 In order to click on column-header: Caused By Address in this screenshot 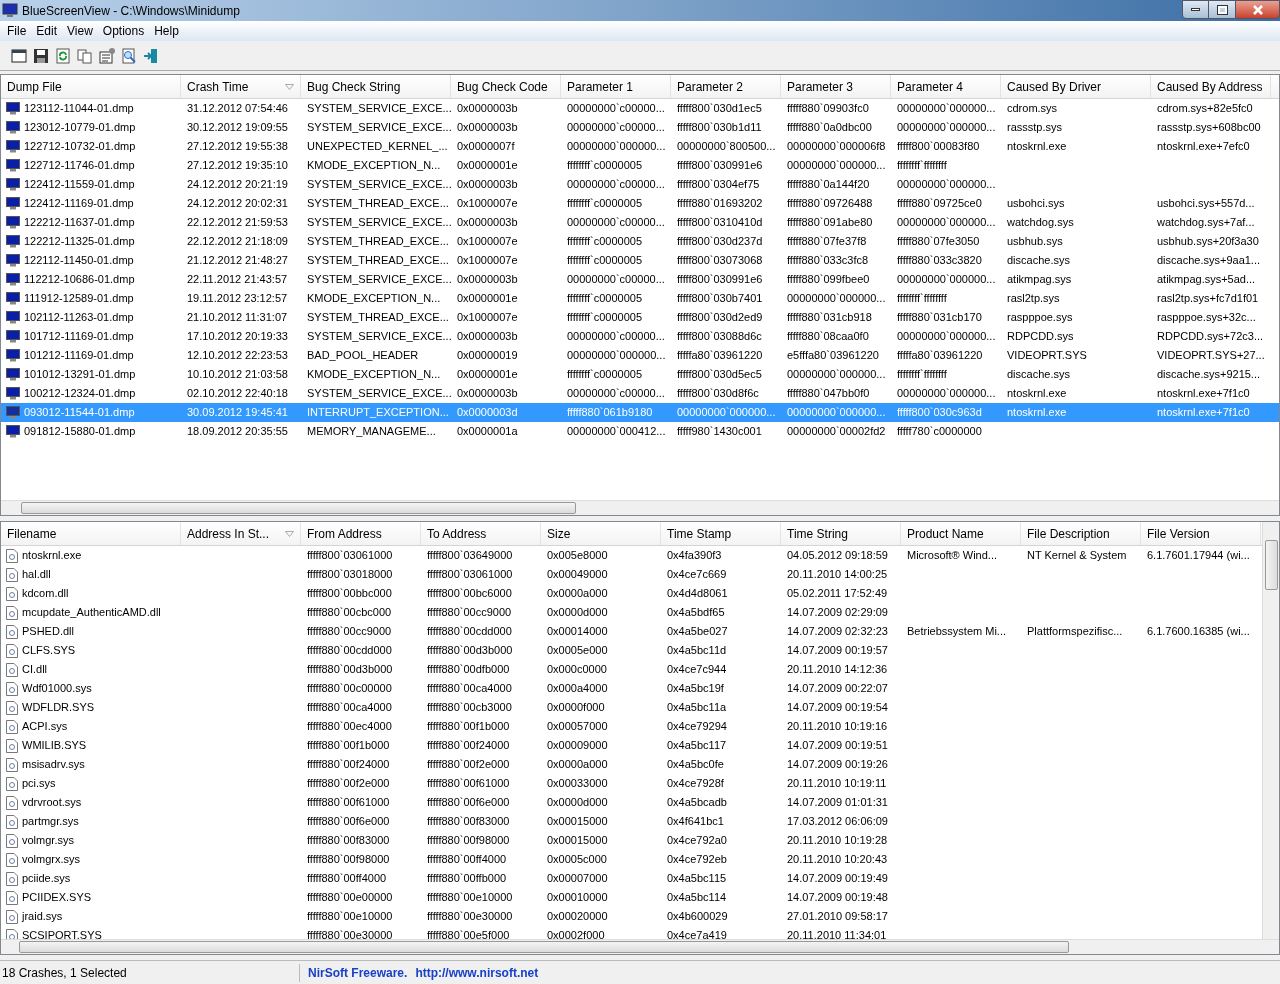, I will do `click(1211, 86)`.